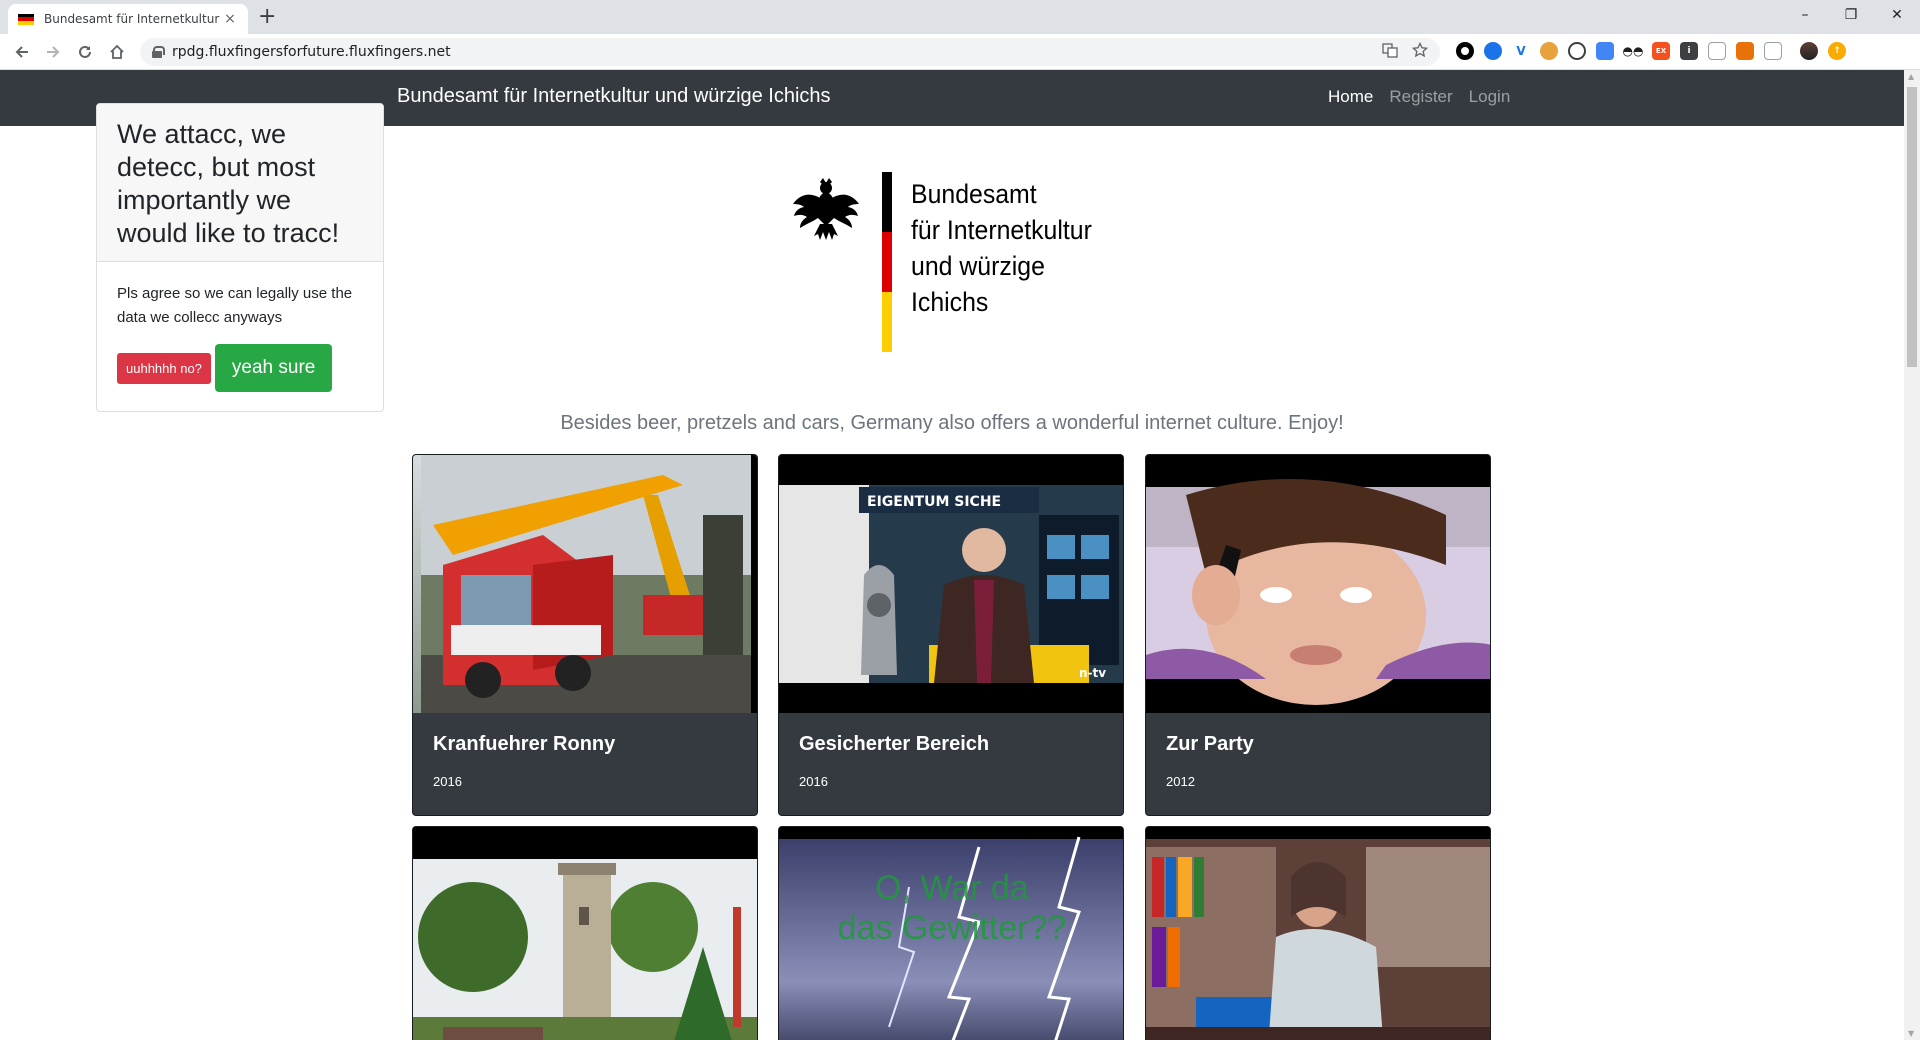  What do you see at coordinates (1577, 51) in the screenshot?
I see `extension-gear-icon` at bounding box center [1577, 51].